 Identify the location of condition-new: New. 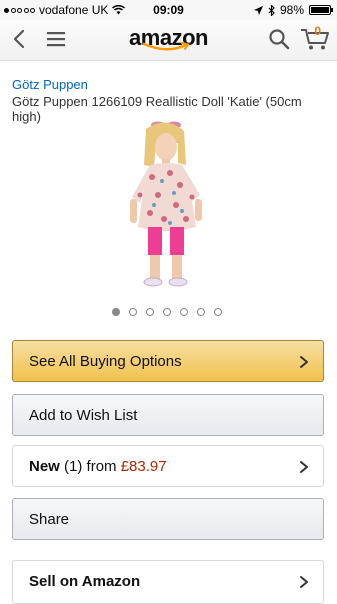
(44, 466).